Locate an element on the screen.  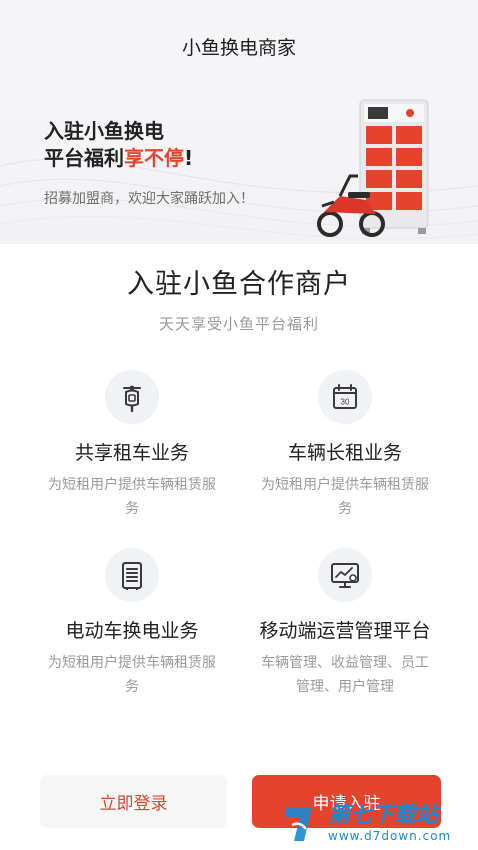
page-title: 小鱼换电商家 is located at coordinates (238, 47).